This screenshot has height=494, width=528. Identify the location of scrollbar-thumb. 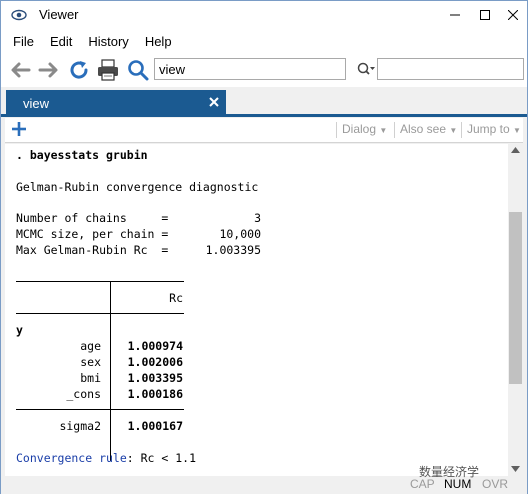
(515, 298).